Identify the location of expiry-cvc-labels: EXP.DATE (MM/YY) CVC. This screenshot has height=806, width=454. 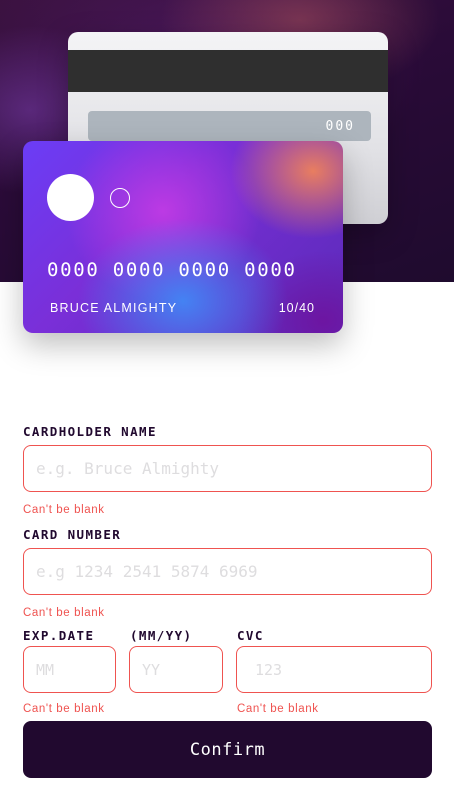
(227, 636).